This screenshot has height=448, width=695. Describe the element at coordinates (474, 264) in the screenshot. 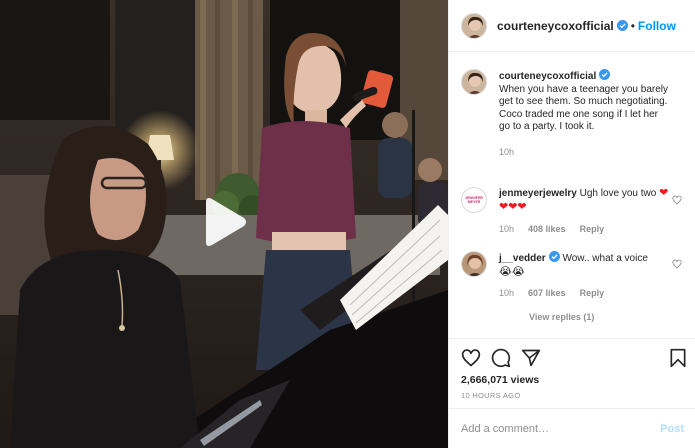

I see `commenter-avatar` at that location.